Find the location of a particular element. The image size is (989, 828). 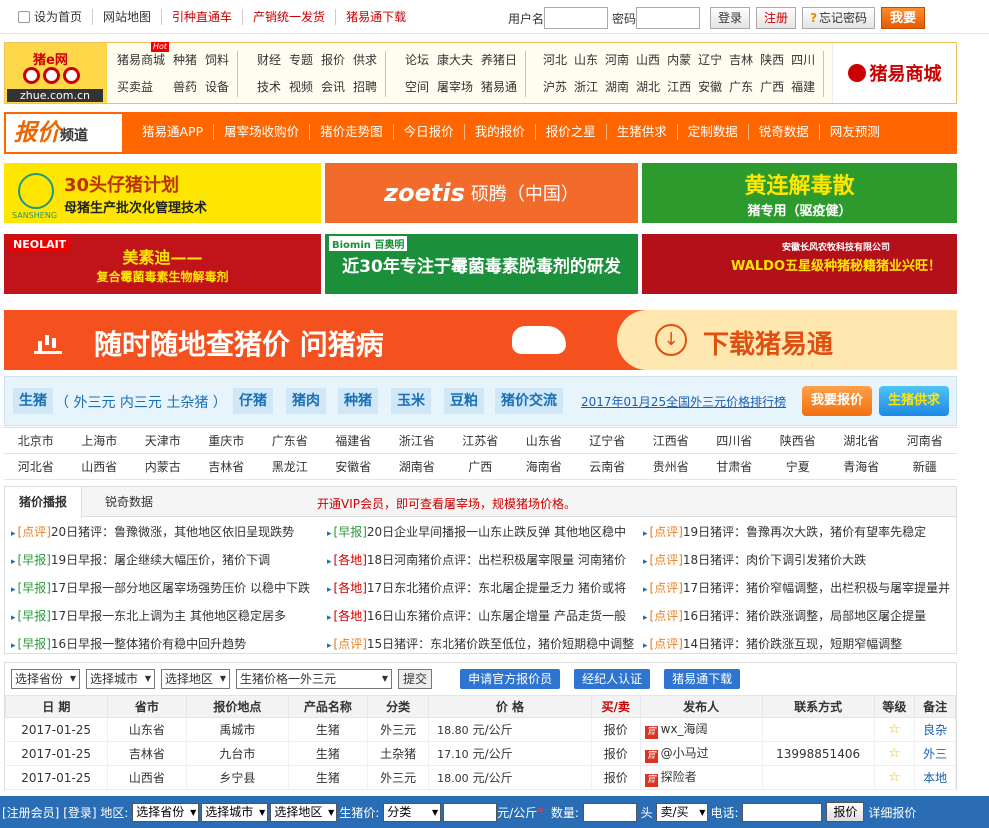

region-link: 上海市 is located at coordinates (100, 440).